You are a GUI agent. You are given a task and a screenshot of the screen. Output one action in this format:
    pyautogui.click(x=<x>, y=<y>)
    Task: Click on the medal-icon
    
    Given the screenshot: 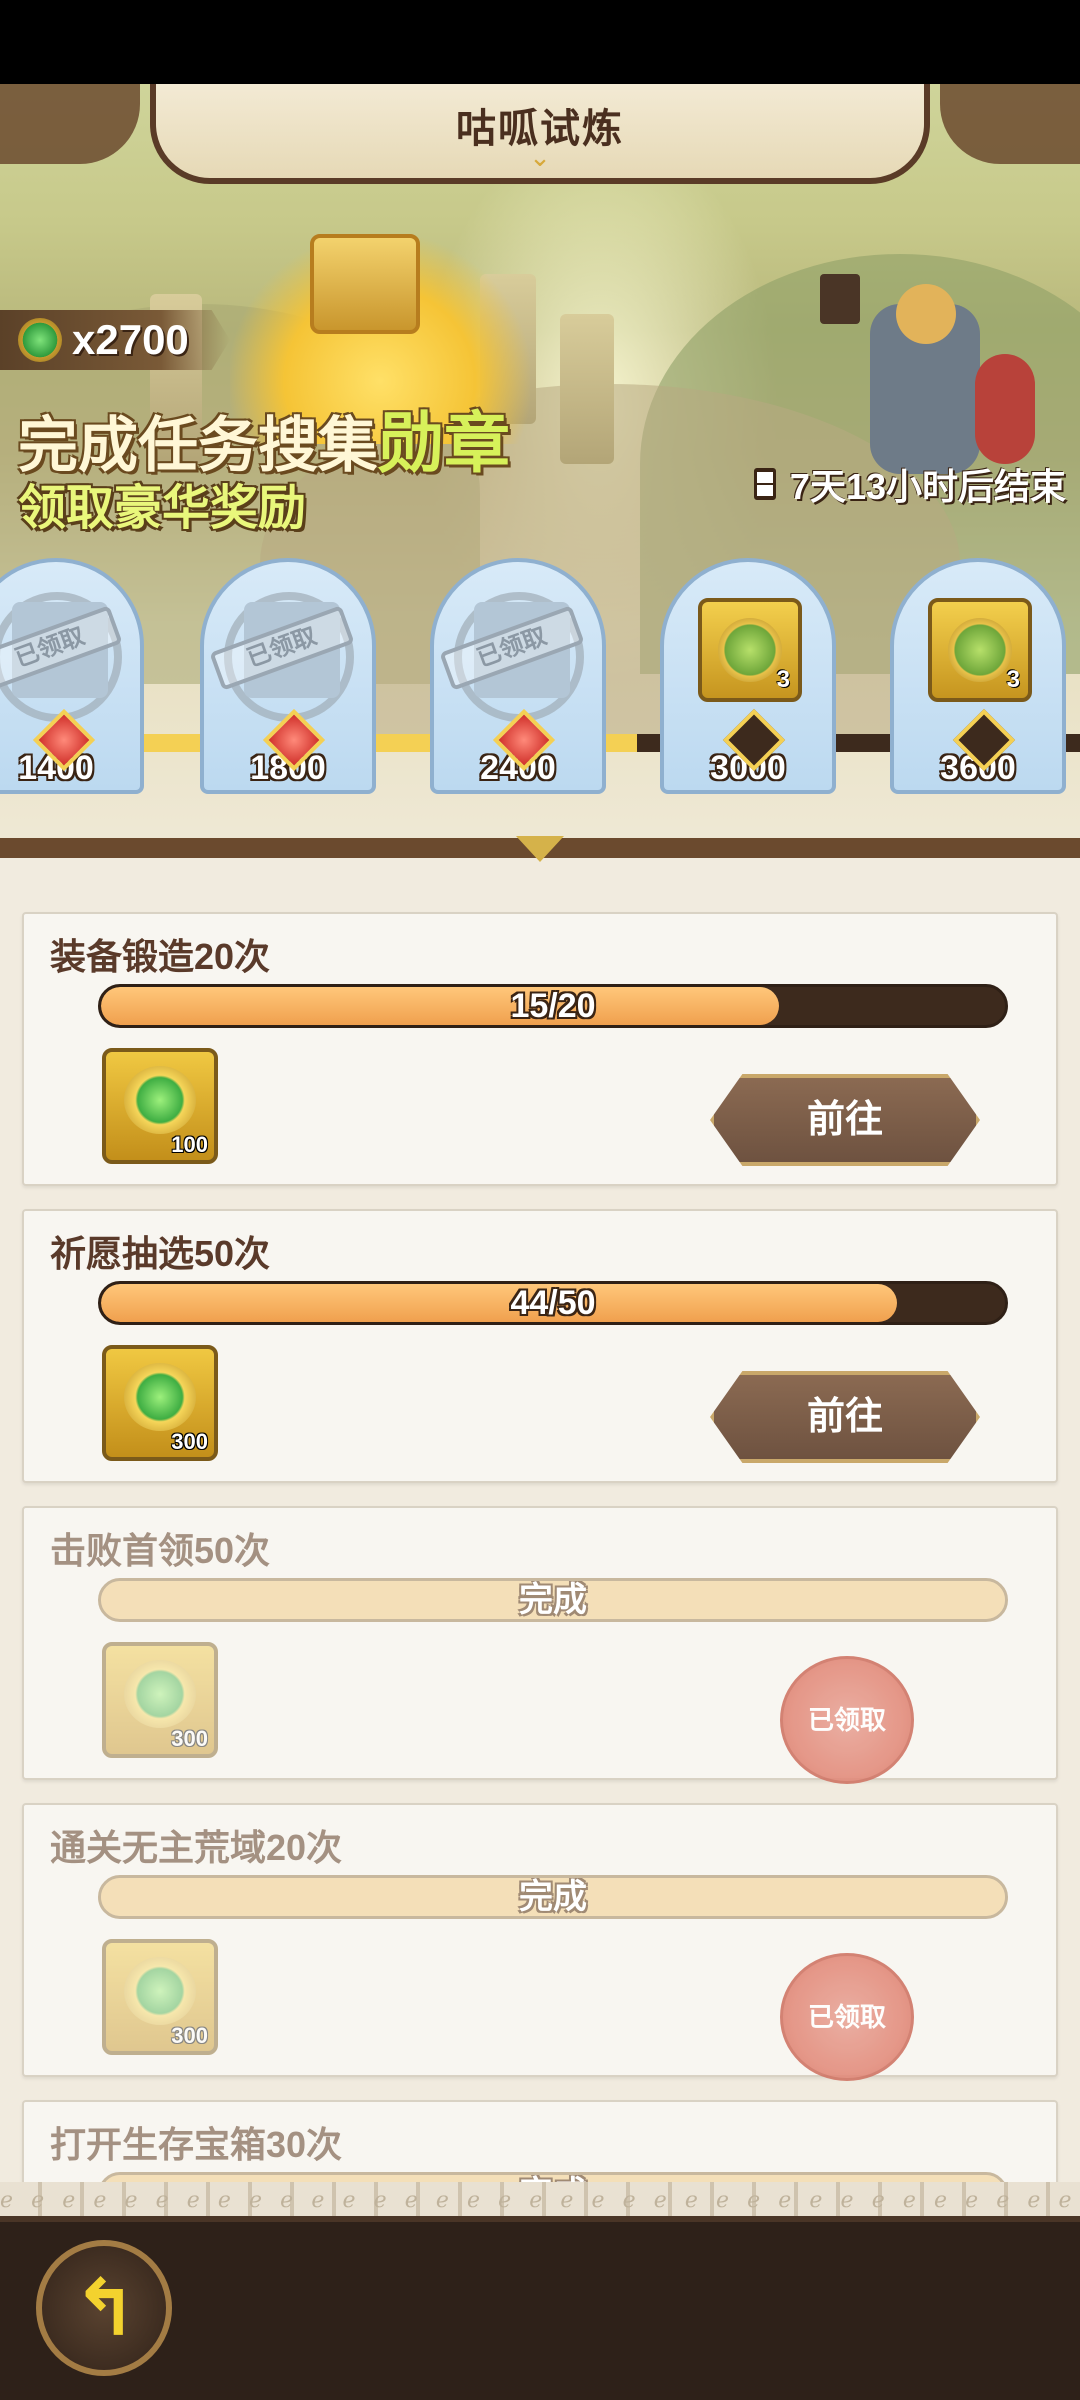 What is the action you would take?
    pyautogui.click(x=40, y=340)
    